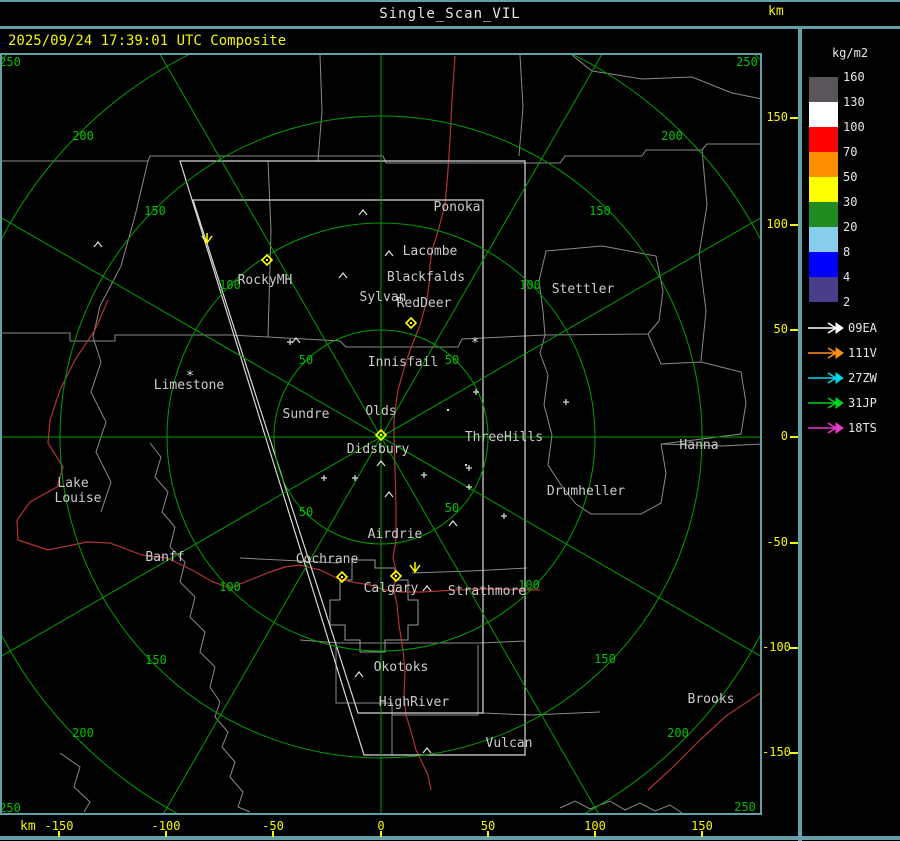  Describe the element at coordinates (780, 329) in the screenshot. I see `right-axis-tick-label: 50` at that location.